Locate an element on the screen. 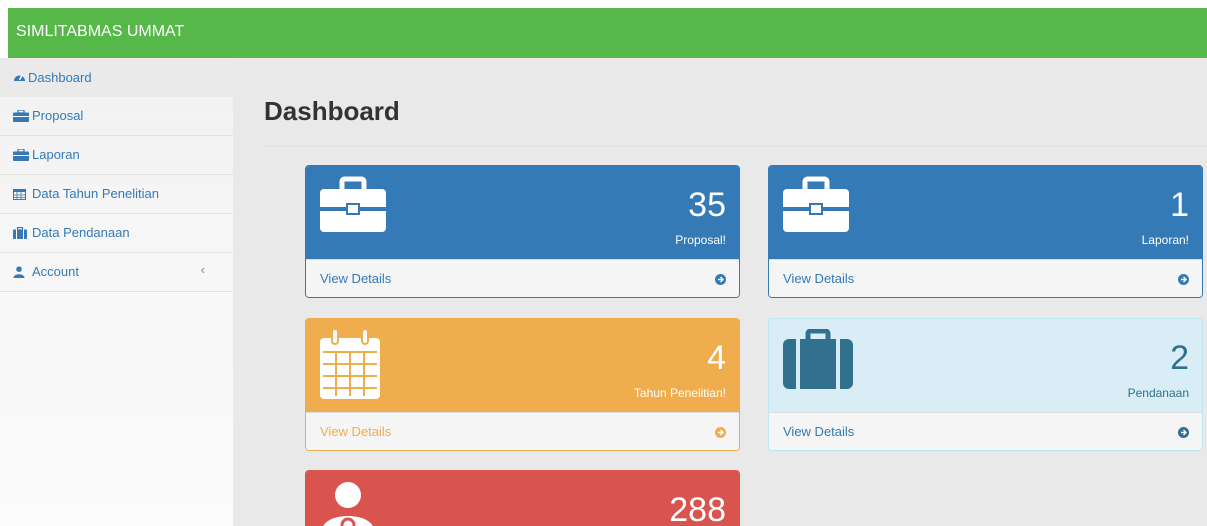 This screenshot has height=526, width=1207. tahun-penelitian-count: 4 is located at coordinates (716, 358).